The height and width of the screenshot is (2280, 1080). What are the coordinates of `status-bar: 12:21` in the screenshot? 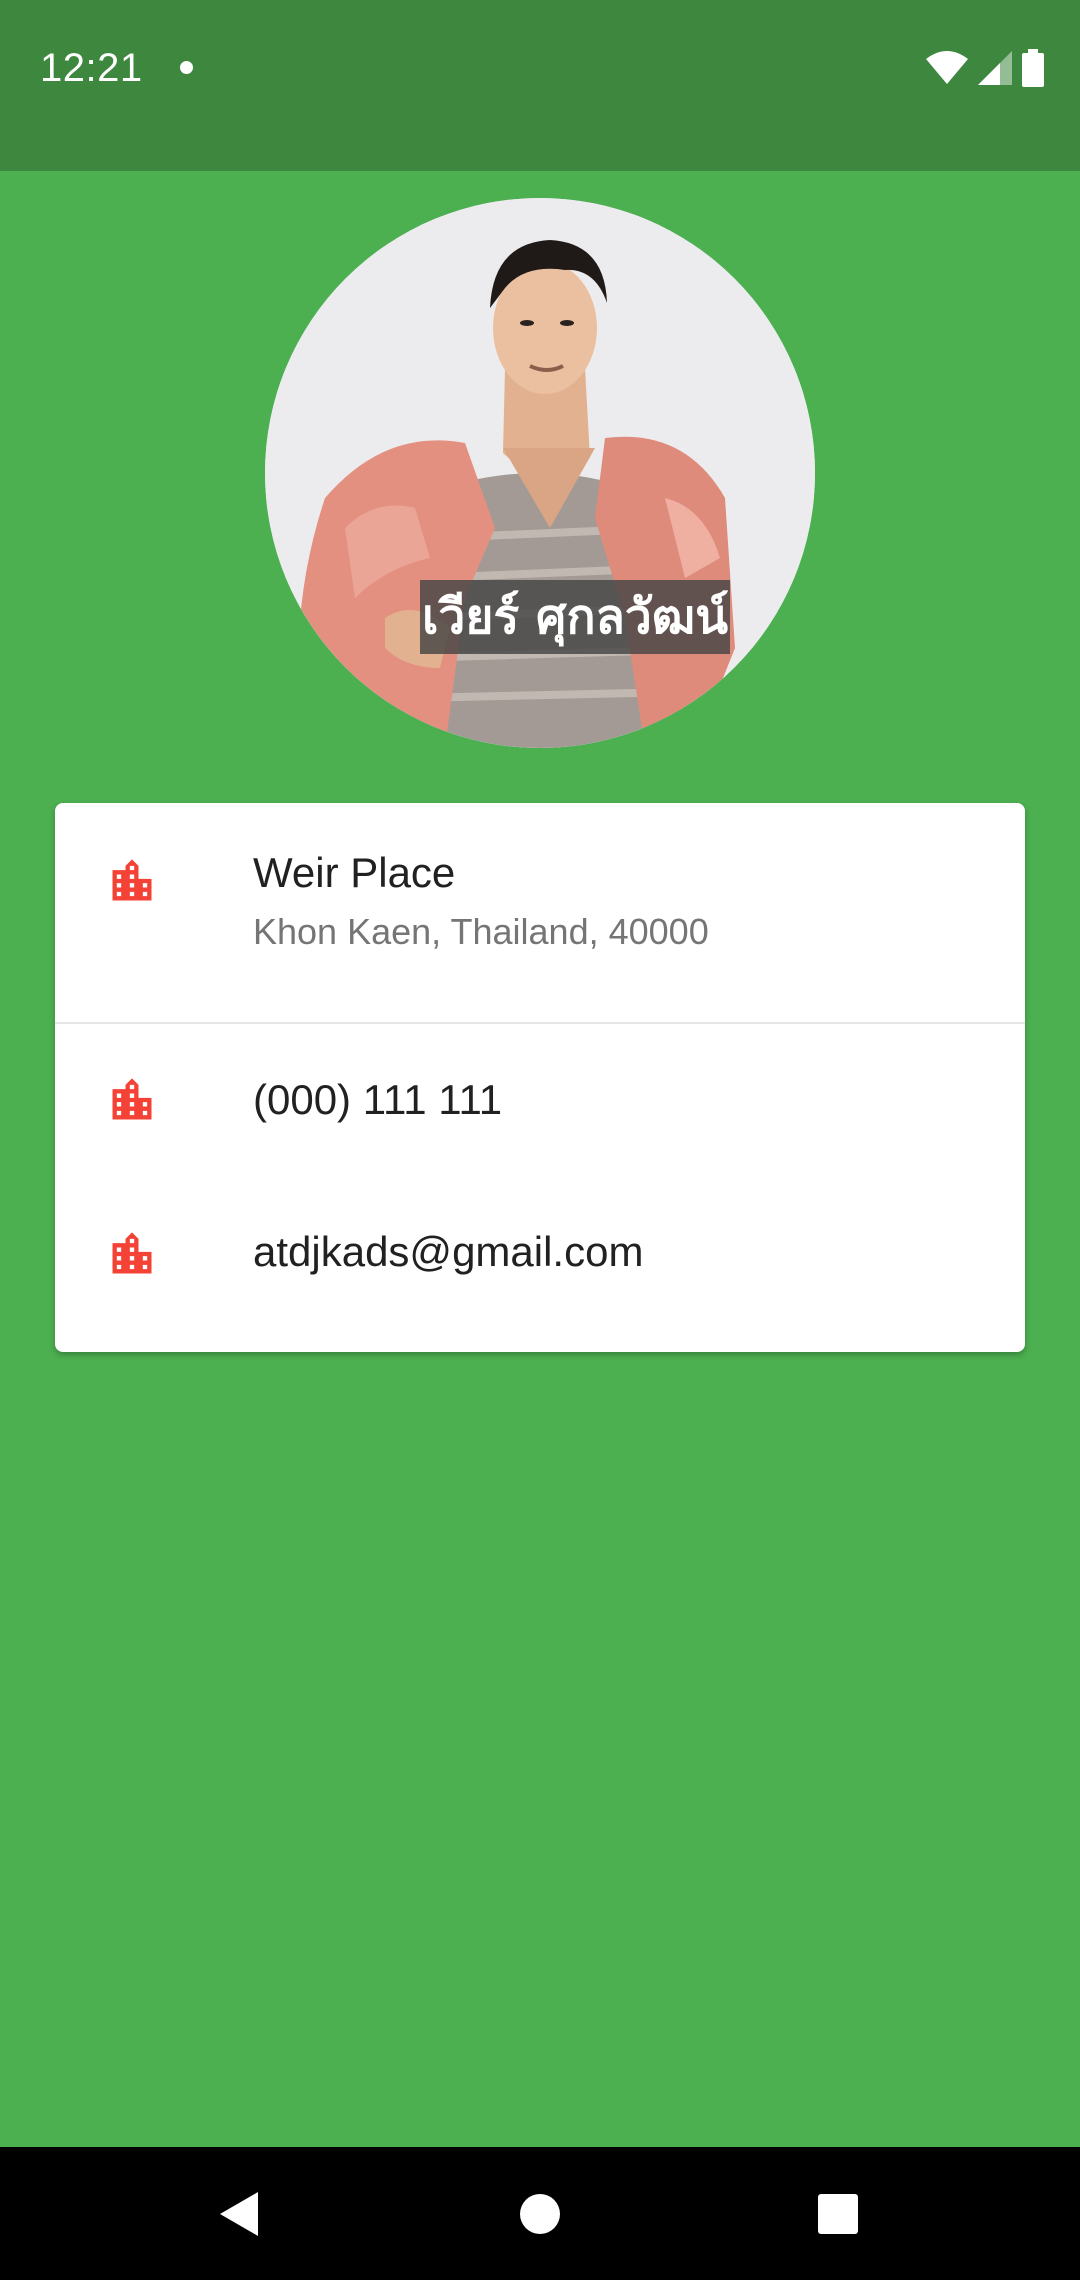 It's located at (540, 85).